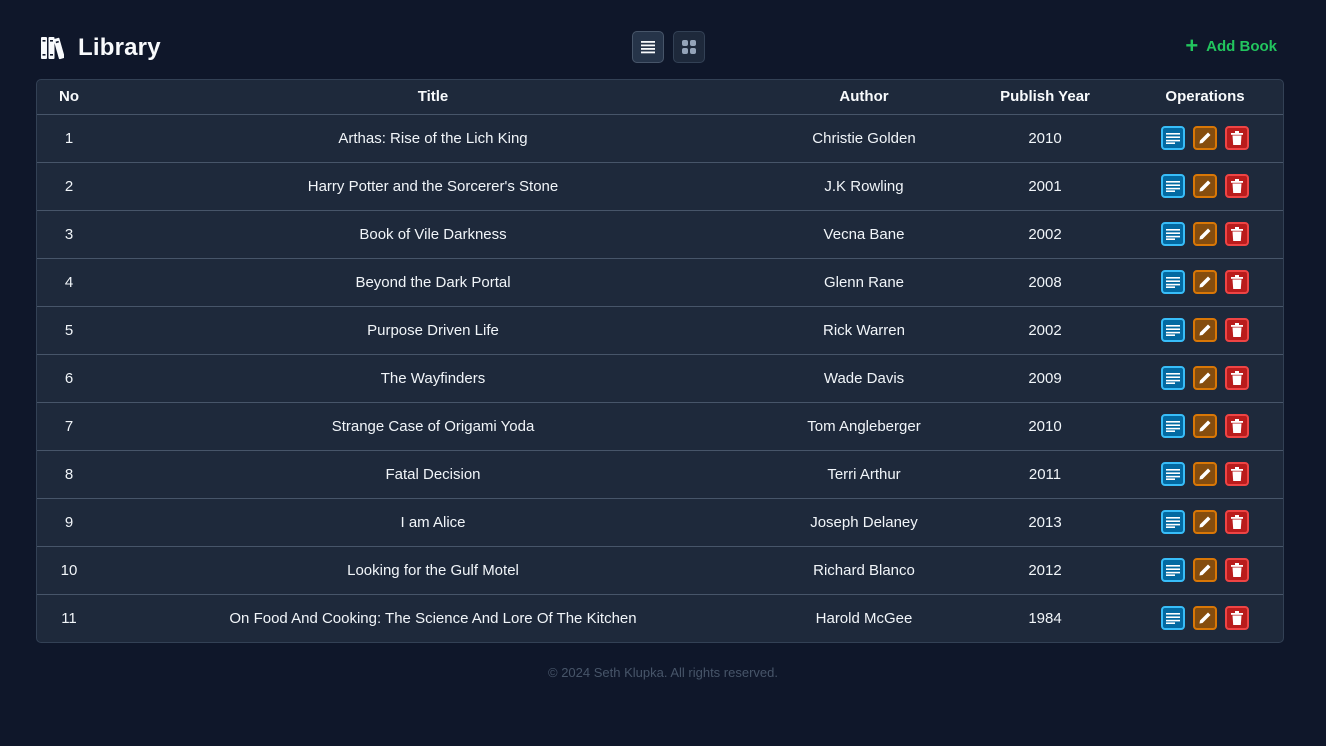 This screenshot has width=1326, height=746. What do you see at coordinates (433, 138) in the screenshot?
I see `cell-title: Arthas: Rise of the Lich King` at bounding box center [433, 138].